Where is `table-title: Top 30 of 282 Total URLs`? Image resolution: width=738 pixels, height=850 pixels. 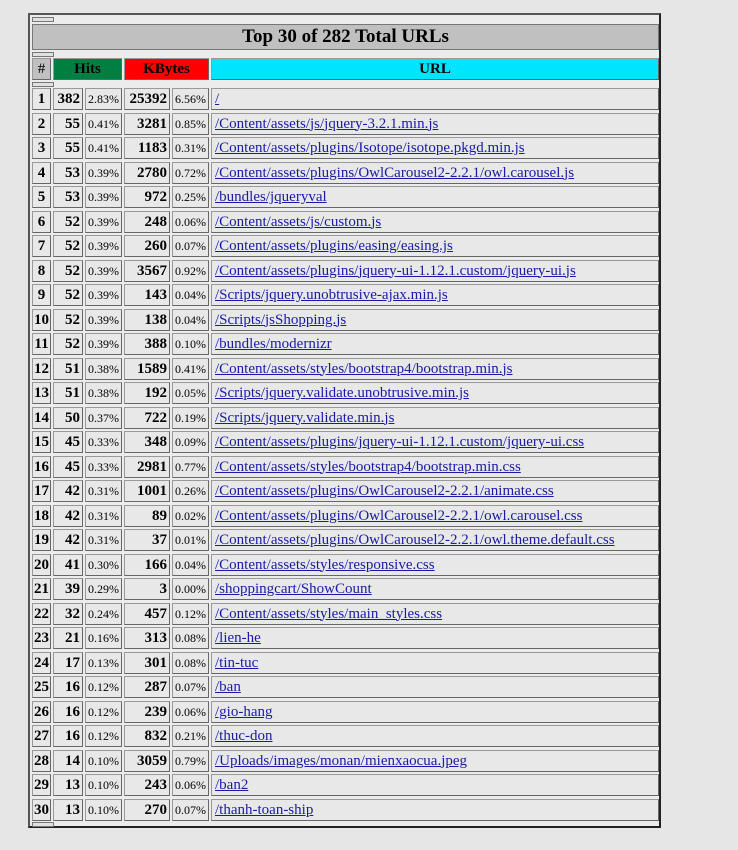
table-title: Top 30 of 282 Total URLs is located at coordinates (345, 37).